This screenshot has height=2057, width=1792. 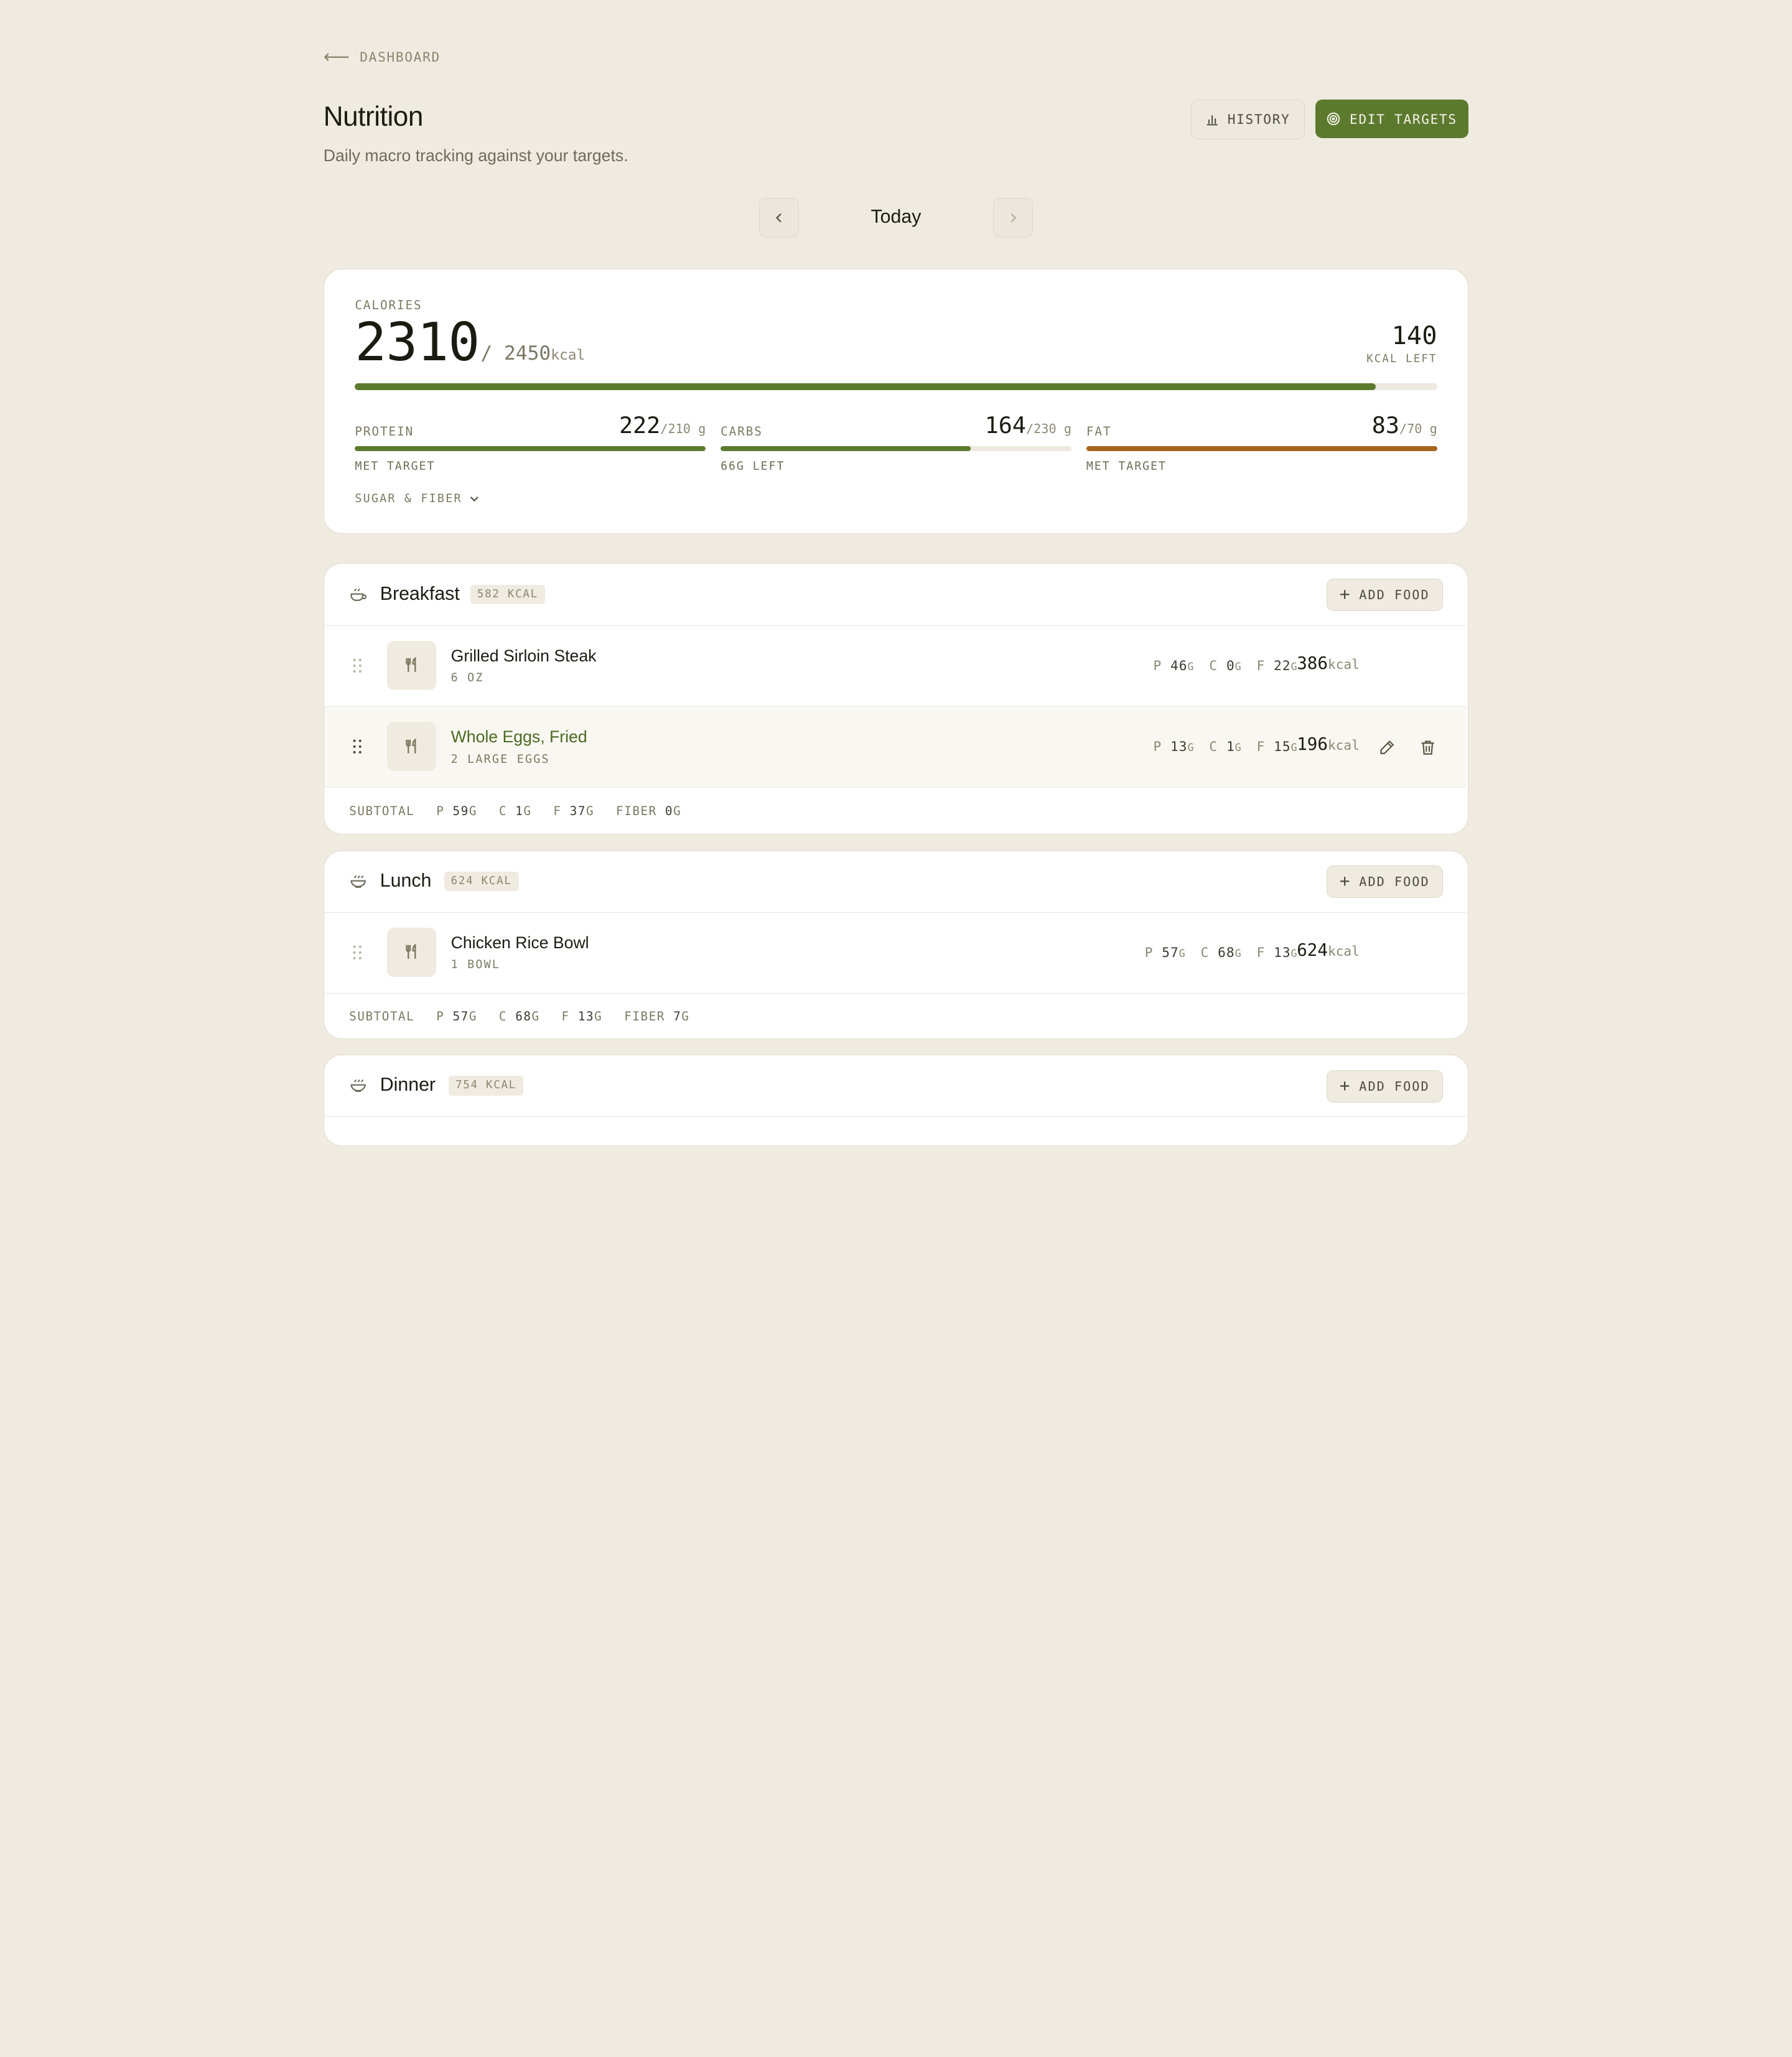 I want to click on calories-consumed: 2310, so click(x=417, y=342).